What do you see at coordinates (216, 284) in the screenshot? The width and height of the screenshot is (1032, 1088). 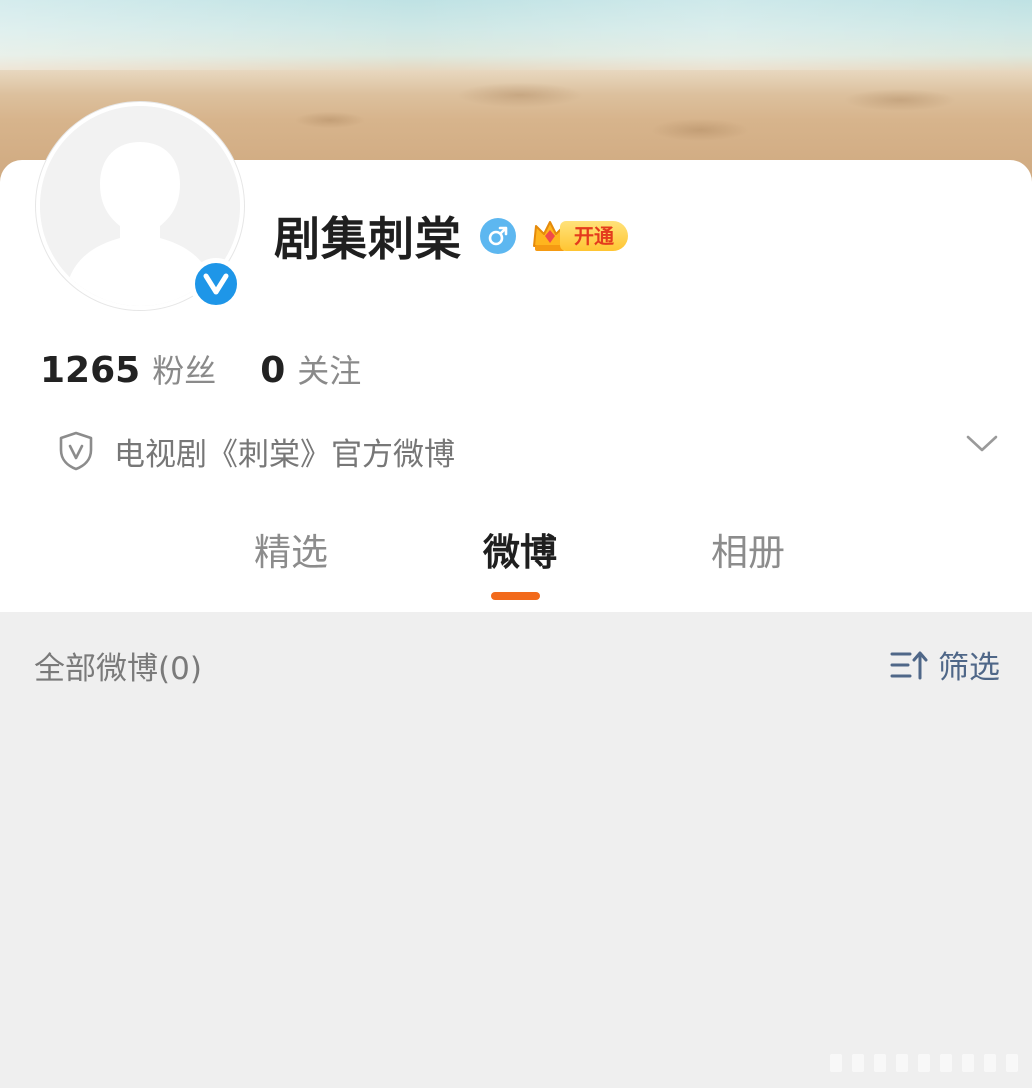 I see `verified-v-icon` at bounding box center [216, 284].